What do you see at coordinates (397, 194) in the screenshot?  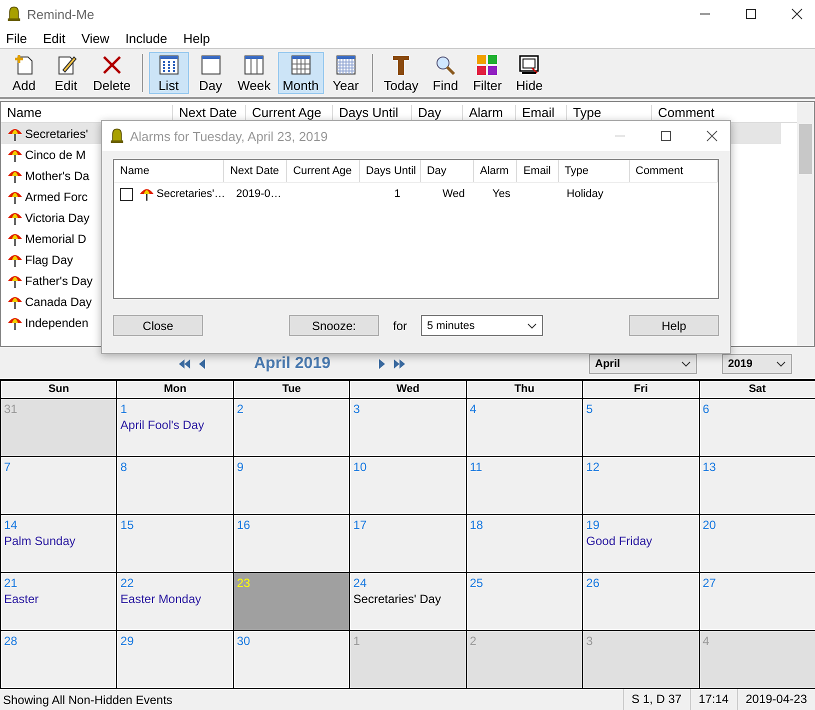 I see `table-cell-text: 1` at bounding box center [397, 194].